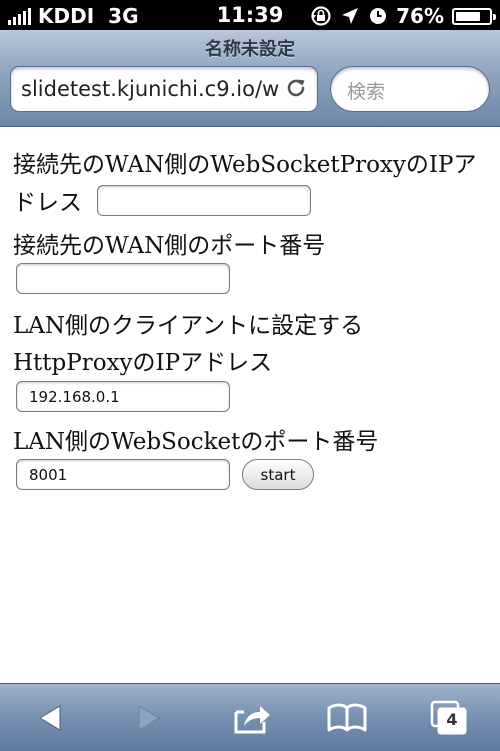 This screenshot has width=500, height=751. I want to click on lan-client-label-line1: LAN側のクライアントに設定する, so click(188, 326).